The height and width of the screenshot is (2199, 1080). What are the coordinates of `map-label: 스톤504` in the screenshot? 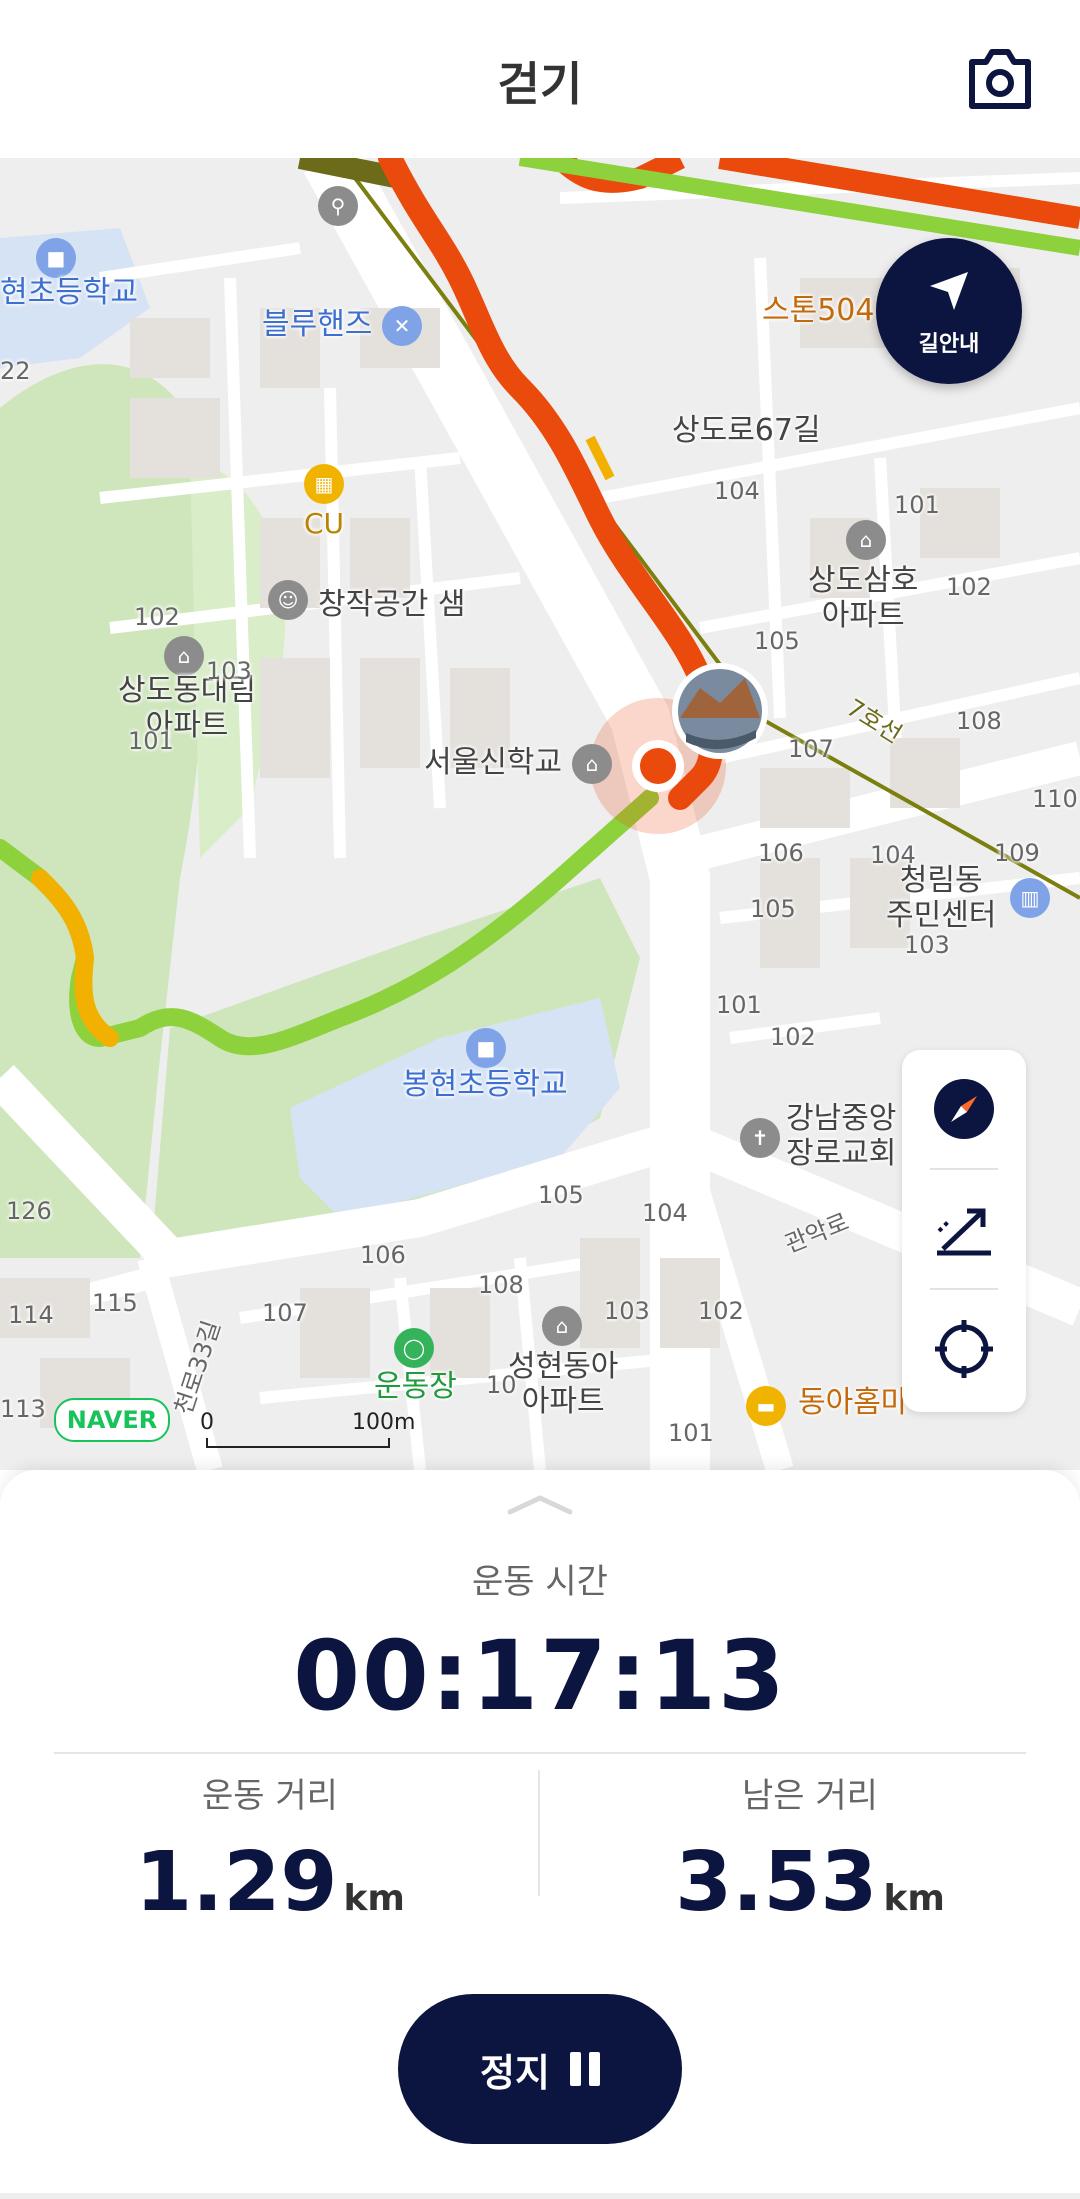 It's located at (818, 310).